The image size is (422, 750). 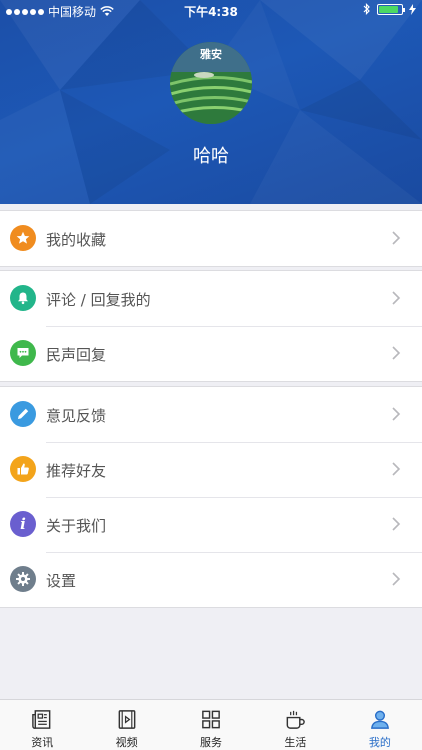 I want to click on tab-label: 生活, so click(x=295, y=742).